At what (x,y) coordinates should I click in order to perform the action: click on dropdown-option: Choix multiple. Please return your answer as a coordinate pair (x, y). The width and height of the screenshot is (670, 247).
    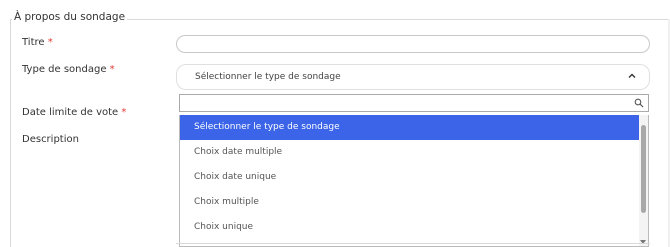
    Looking at the image, I should click on (414, 202).